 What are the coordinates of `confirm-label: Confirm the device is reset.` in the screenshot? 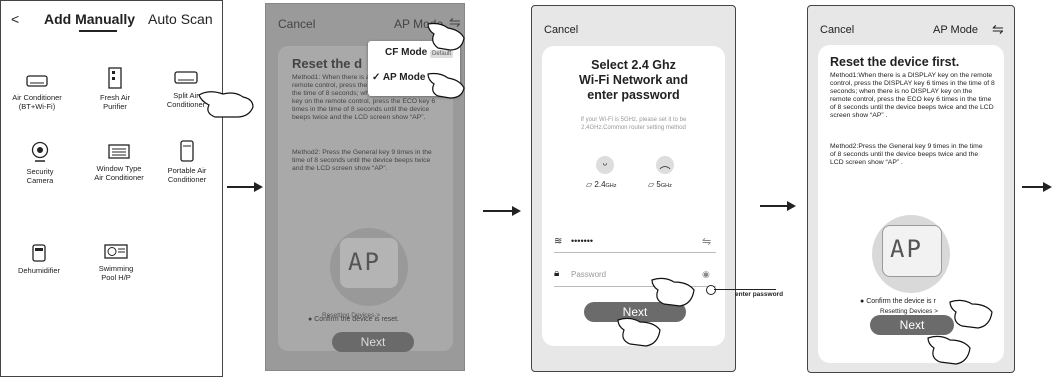 It's located at (356, 319).